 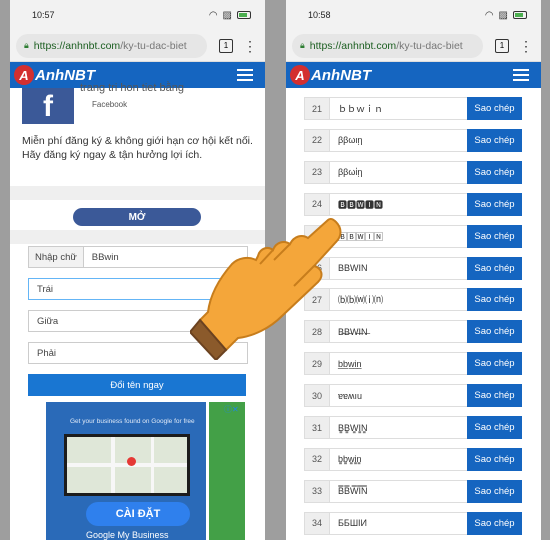 What do you see at coordinates (398, 268) in the screenshot?
I see `styled-text: BBWIN` at bounding box center [398, 268].